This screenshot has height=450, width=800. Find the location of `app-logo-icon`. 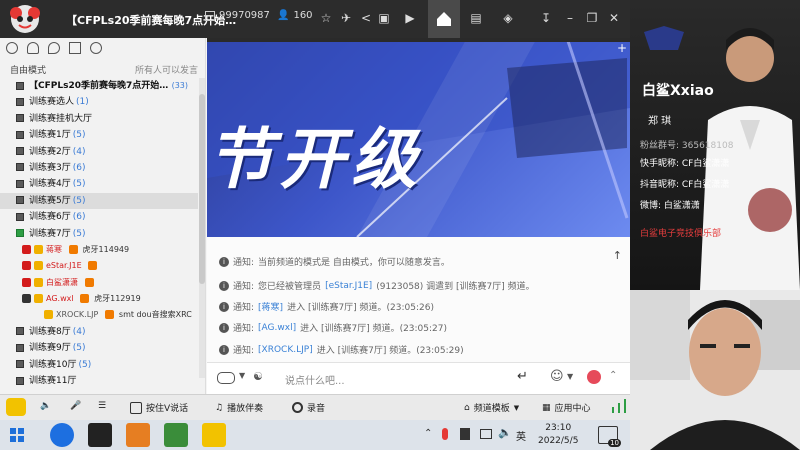

app-logo-icon is located at coordinates (25, 19).